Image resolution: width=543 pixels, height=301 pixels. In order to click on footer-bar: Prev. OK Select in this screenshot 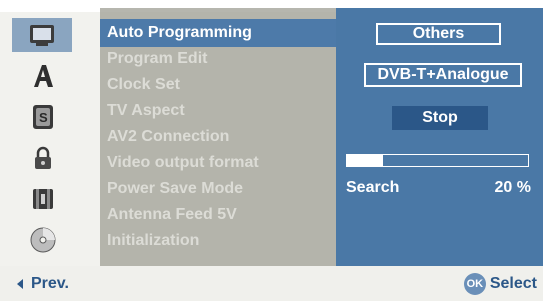, I will do `click(271, 283)`.